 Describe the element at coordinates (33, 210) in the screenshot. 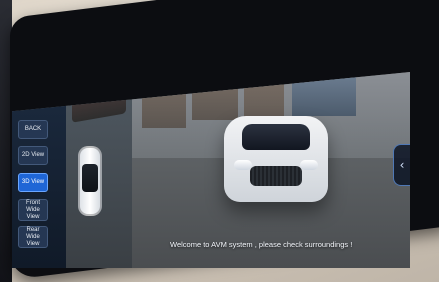

I see `front-wide-view-button: Front Wide View` at that location.